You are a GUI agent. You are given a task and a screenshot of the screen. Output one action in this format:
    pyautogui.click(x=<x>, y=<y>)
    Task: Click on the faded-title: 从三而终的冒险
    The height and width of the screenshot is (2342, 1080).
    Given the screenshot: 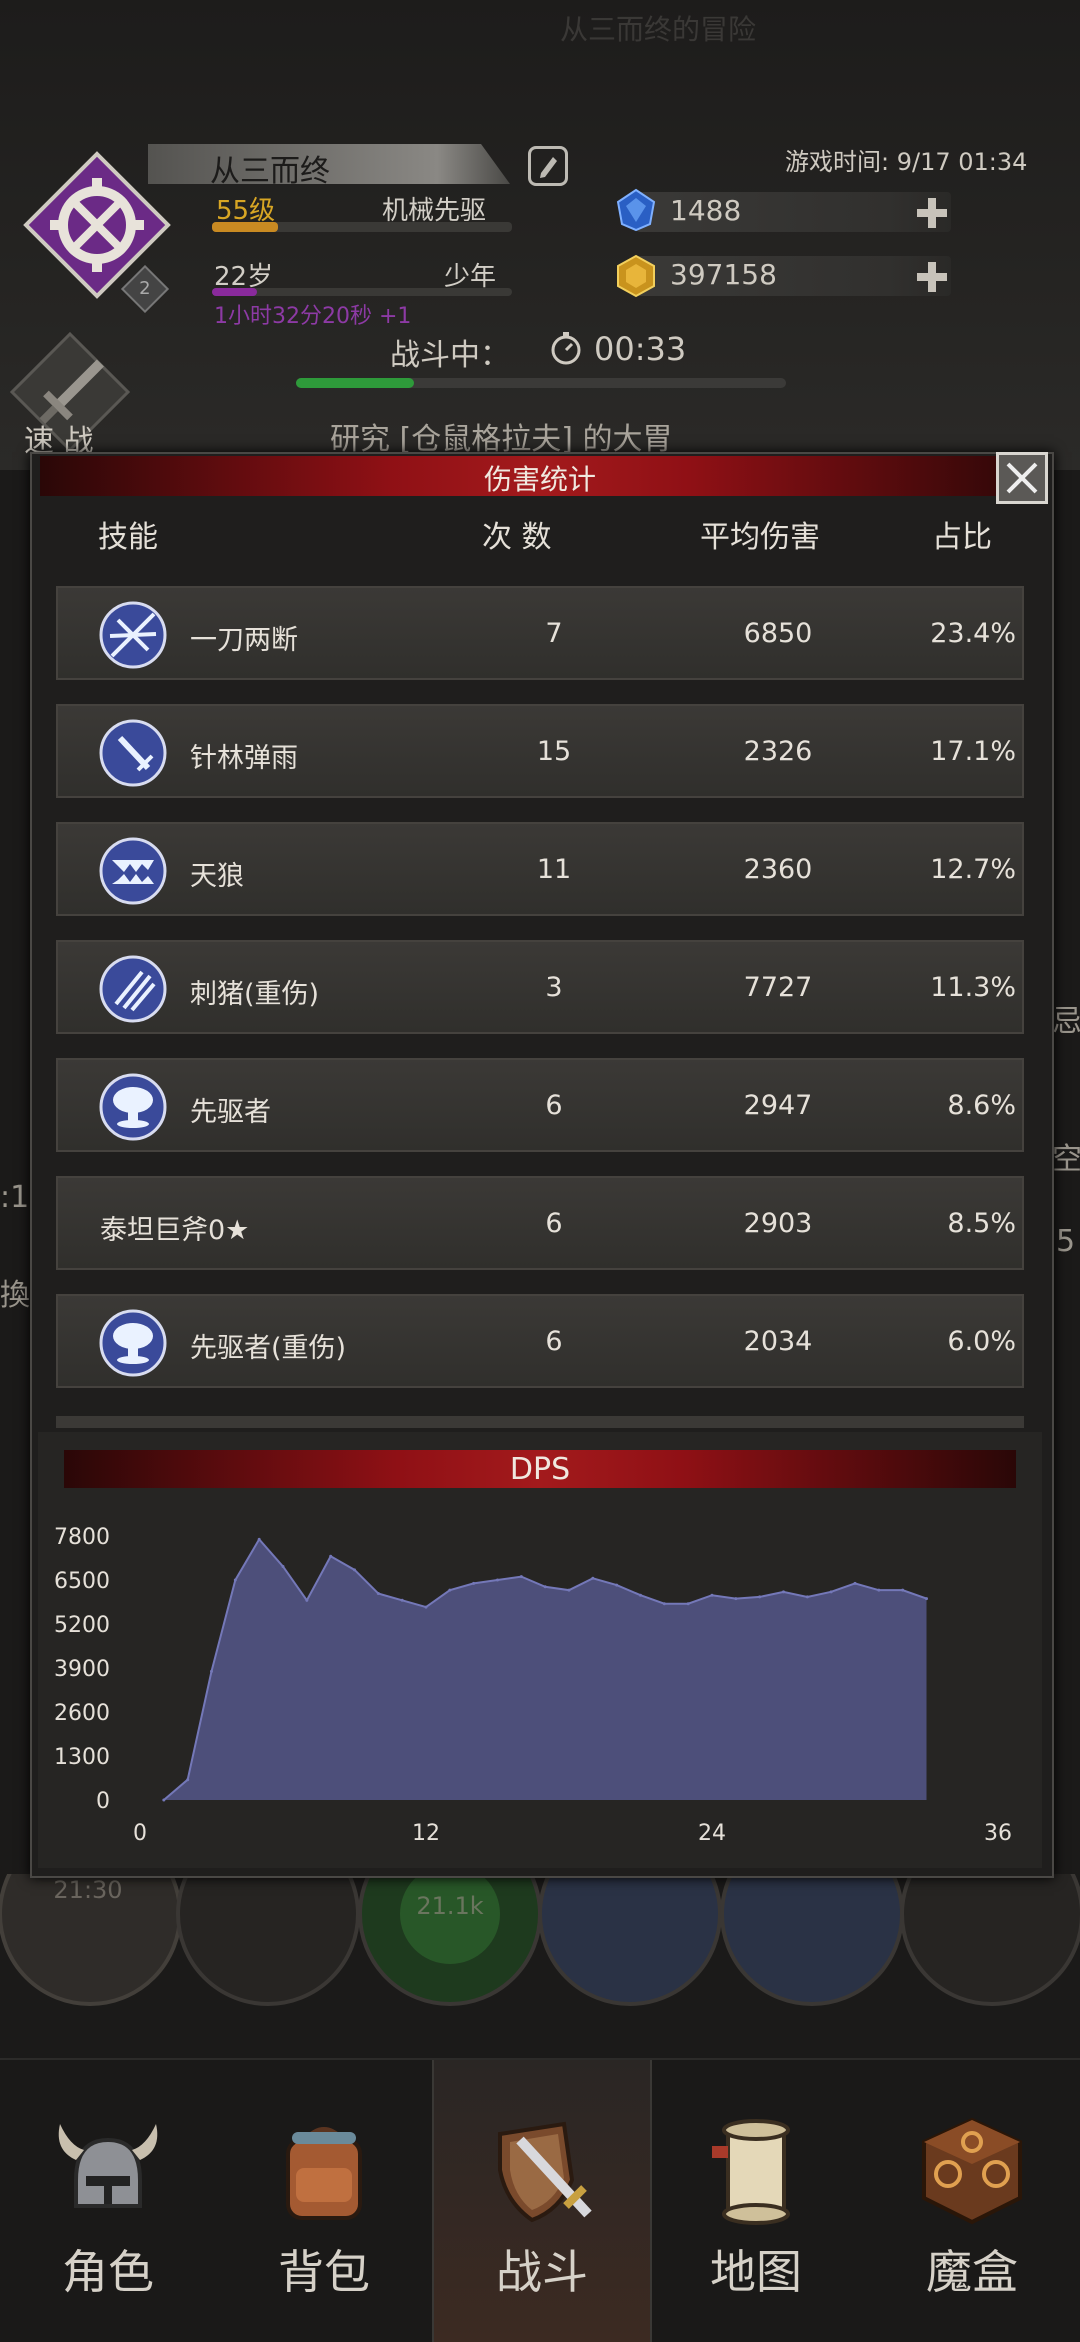 What is the action you would take?
    pyautogui.click(x=658, y=29)
    